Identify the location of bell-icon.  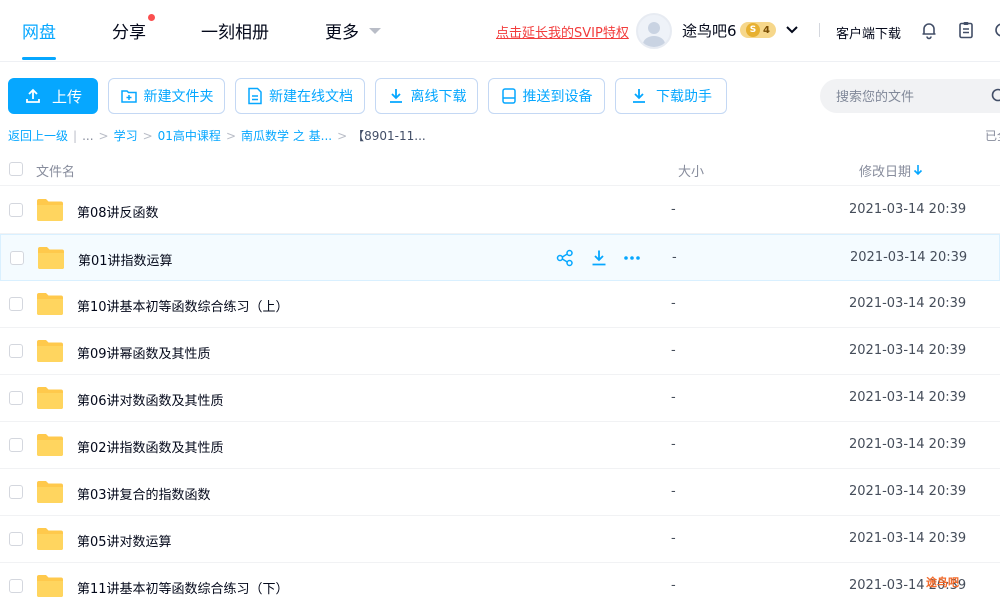
(929, 30).